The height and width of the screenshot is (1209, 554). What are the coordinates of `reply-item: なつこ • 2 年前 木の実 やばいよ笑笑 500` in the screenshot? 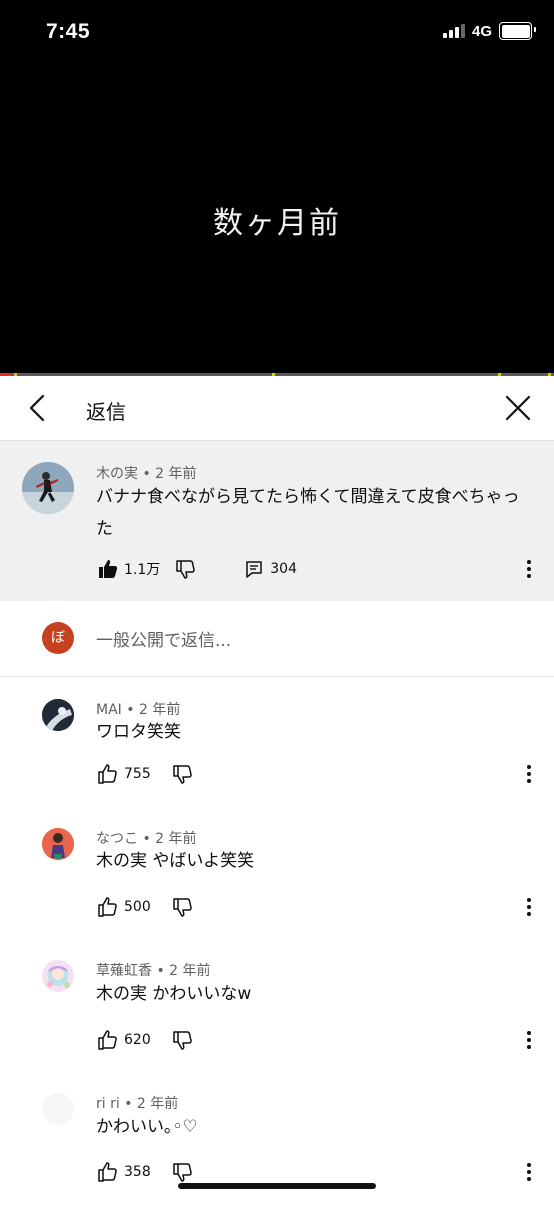 It's located at (277, 877).